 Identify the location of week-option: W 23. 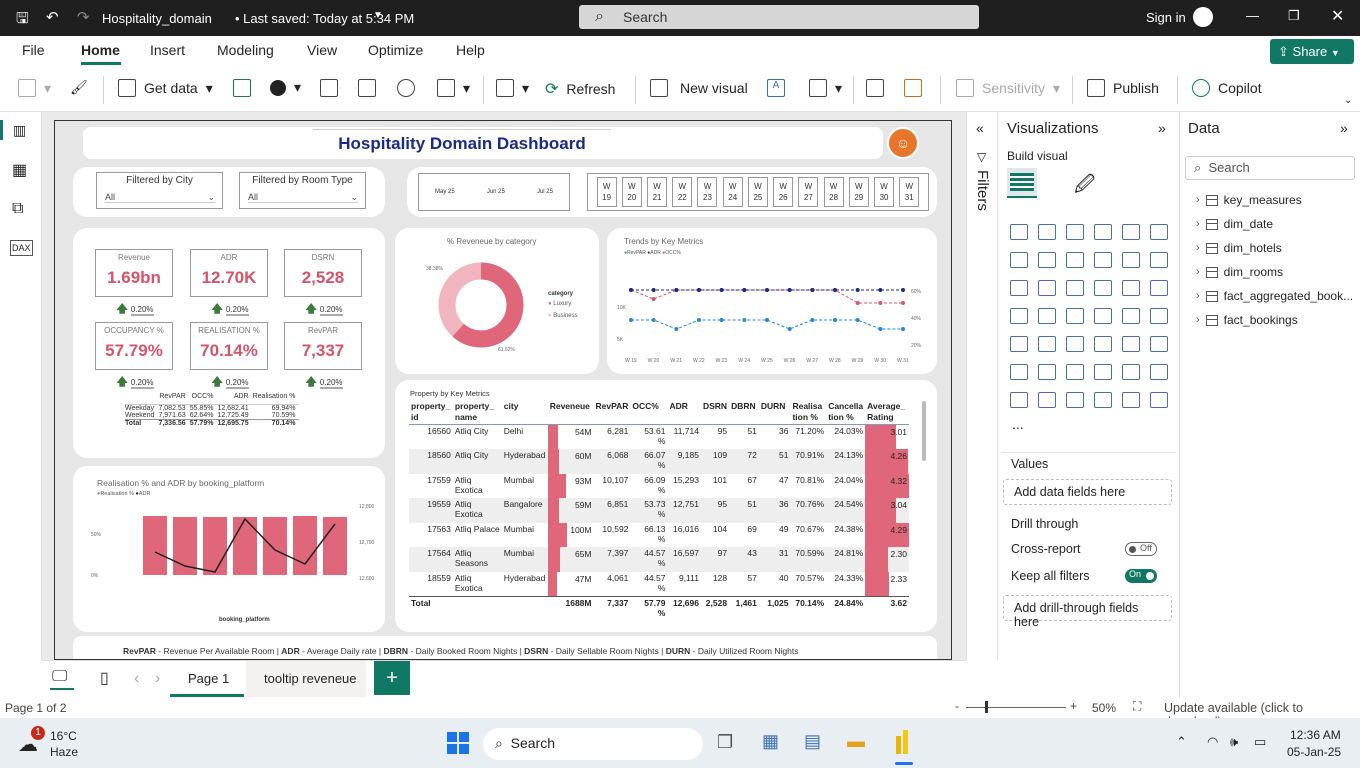
(707, 192).